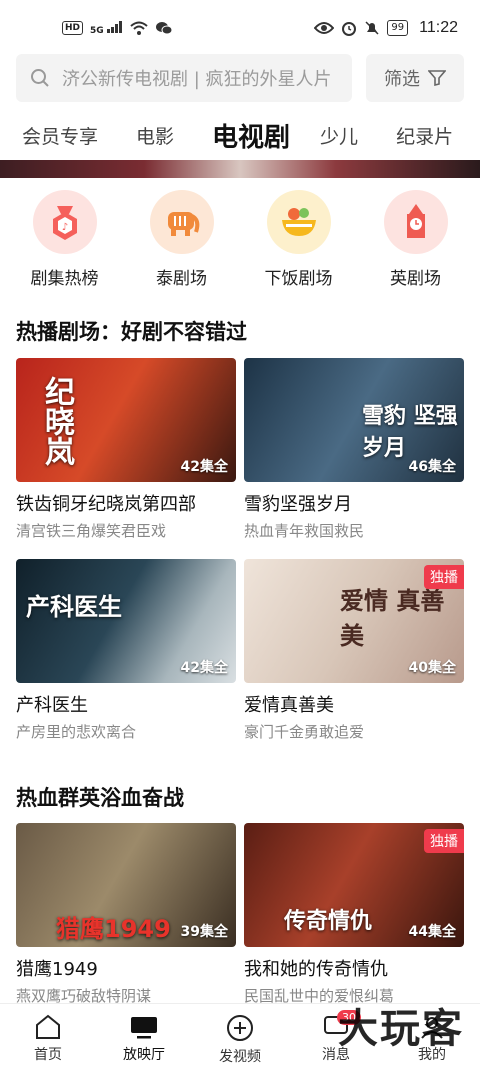 This screenshot has width=480, height=1067. I want to click on tab-kids: 少儿, so click(339, 135).